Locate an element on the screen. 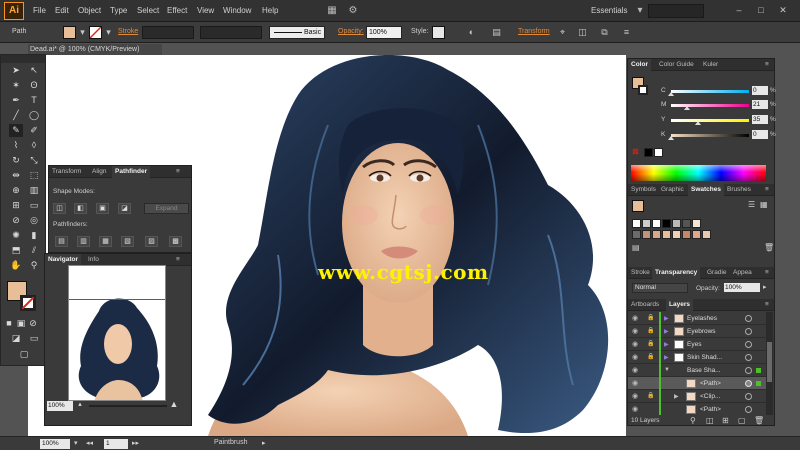 The image size is (800, 450). list-view-icon: ☰ is located at coordinates (751, 204).